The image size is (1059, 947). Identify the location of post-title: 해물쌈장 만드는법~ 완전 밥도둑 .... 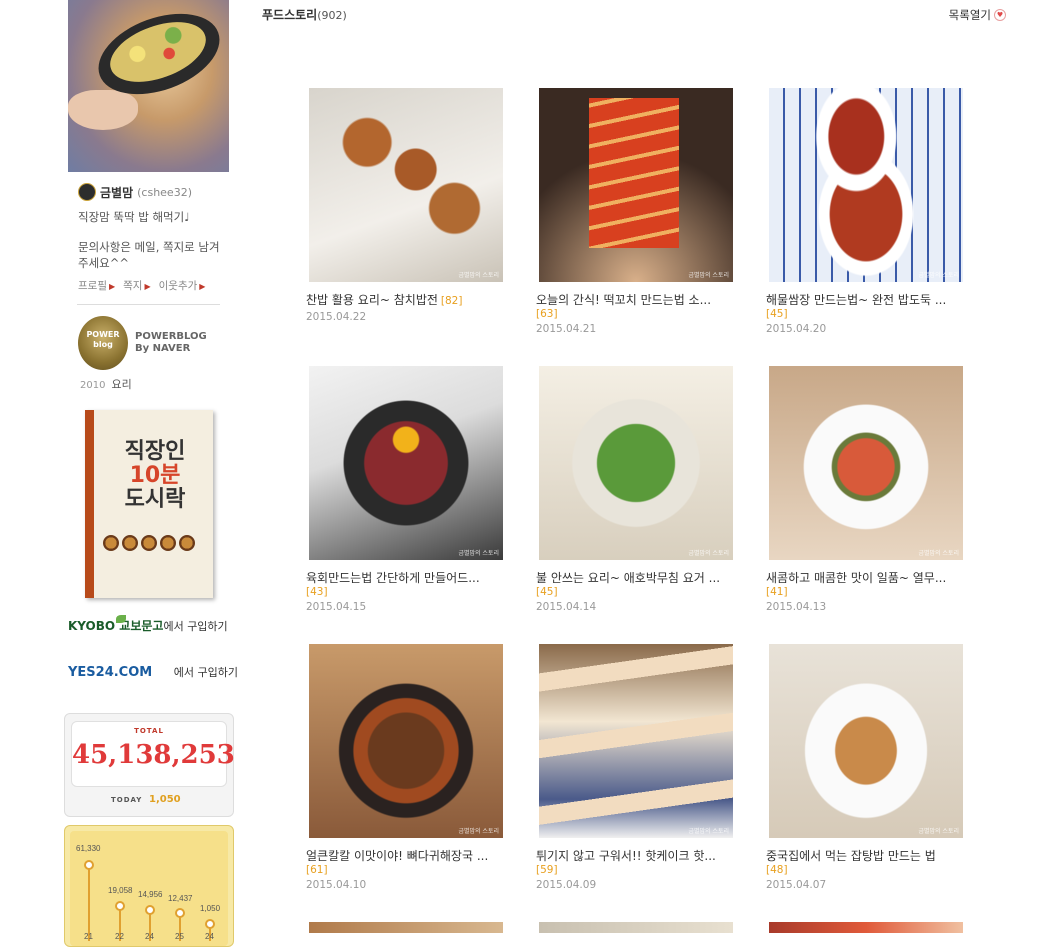
(865, 300).